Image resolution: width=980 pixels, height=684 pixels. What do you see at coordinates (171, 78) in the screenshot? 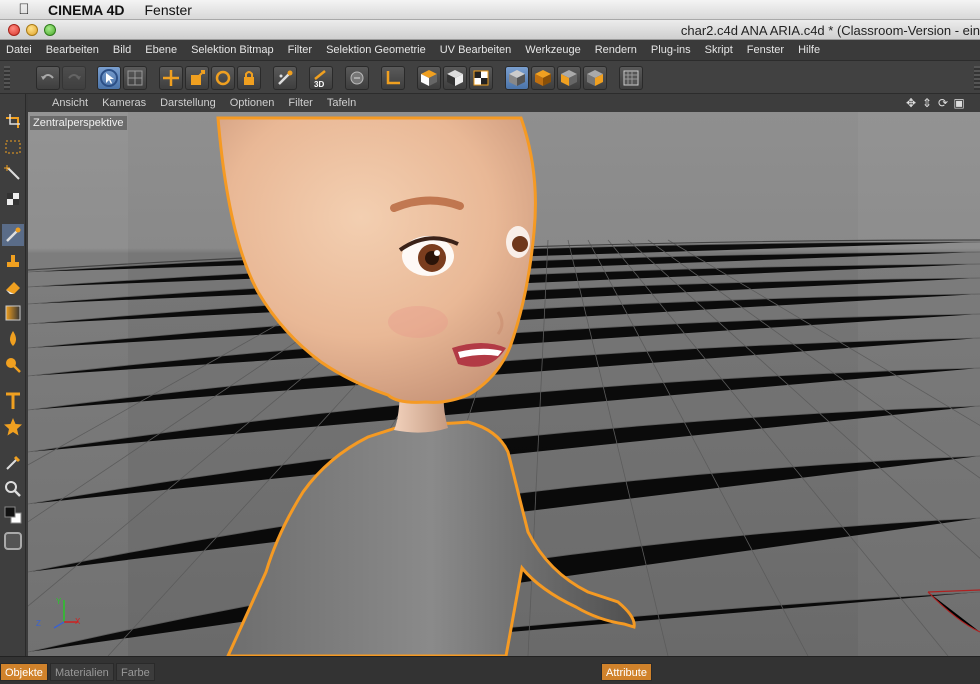
I see `move-icon` at bounding box center [171, 78].